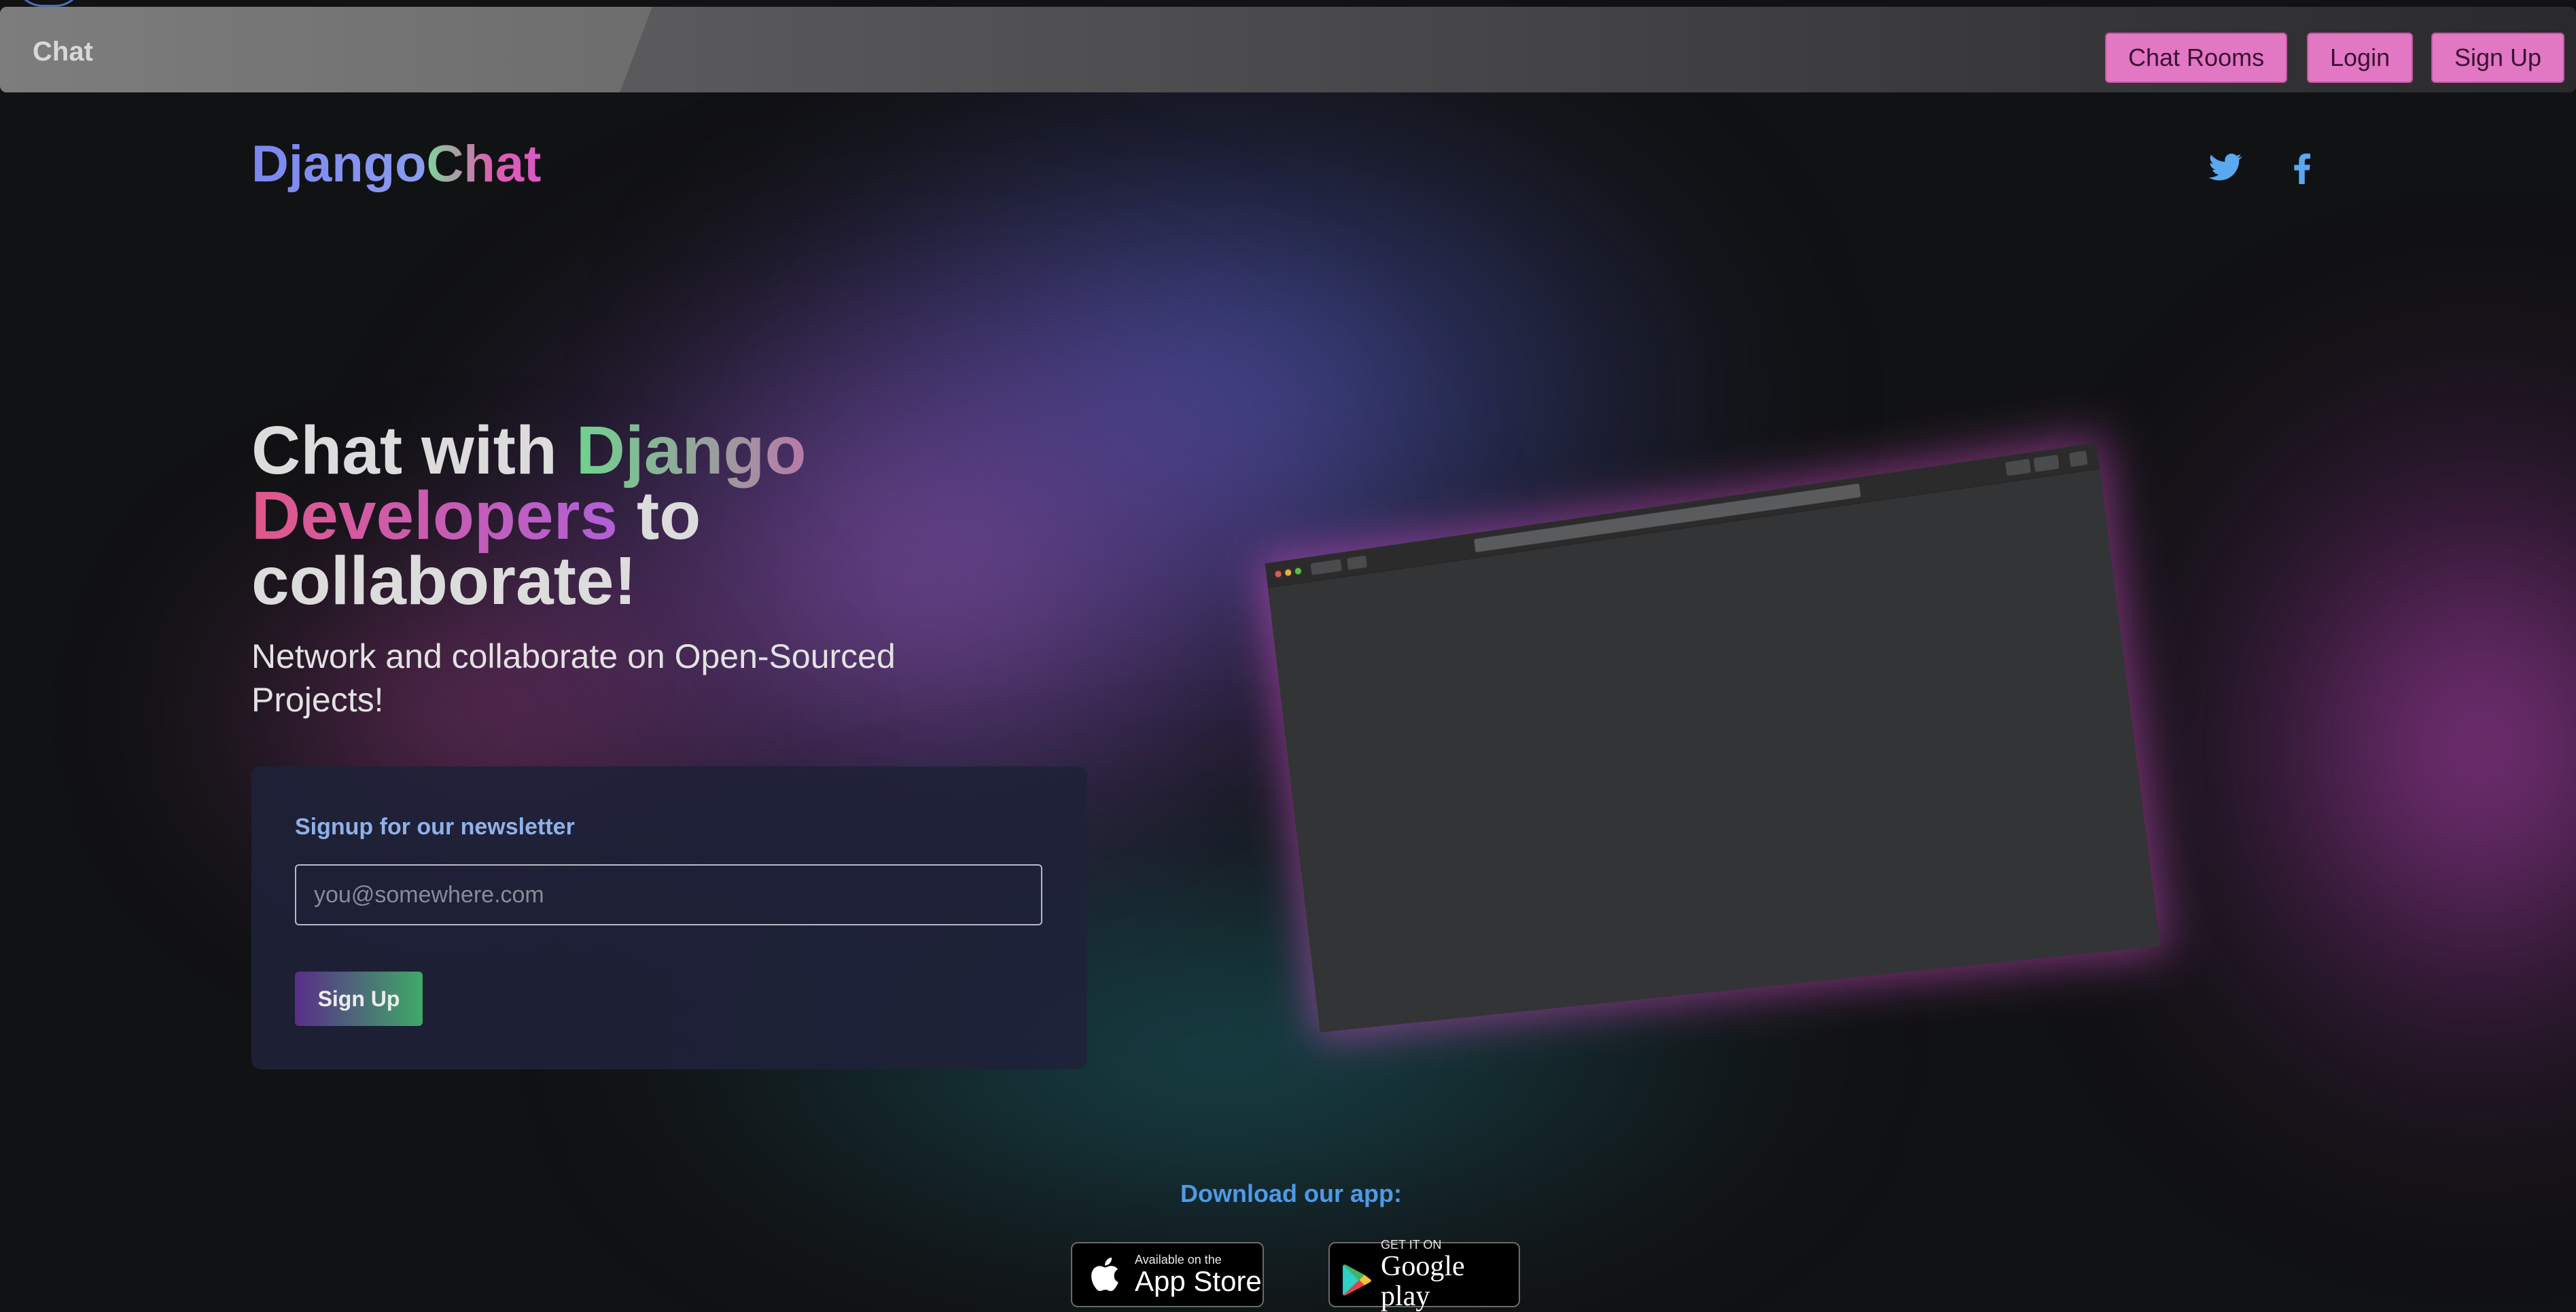 This screenshot has width=2576, height=1312. What do you see at coordinates (2078, 458) in the screenshot?
I see `mockup-add-tab` at bounding box center [2078, 458].